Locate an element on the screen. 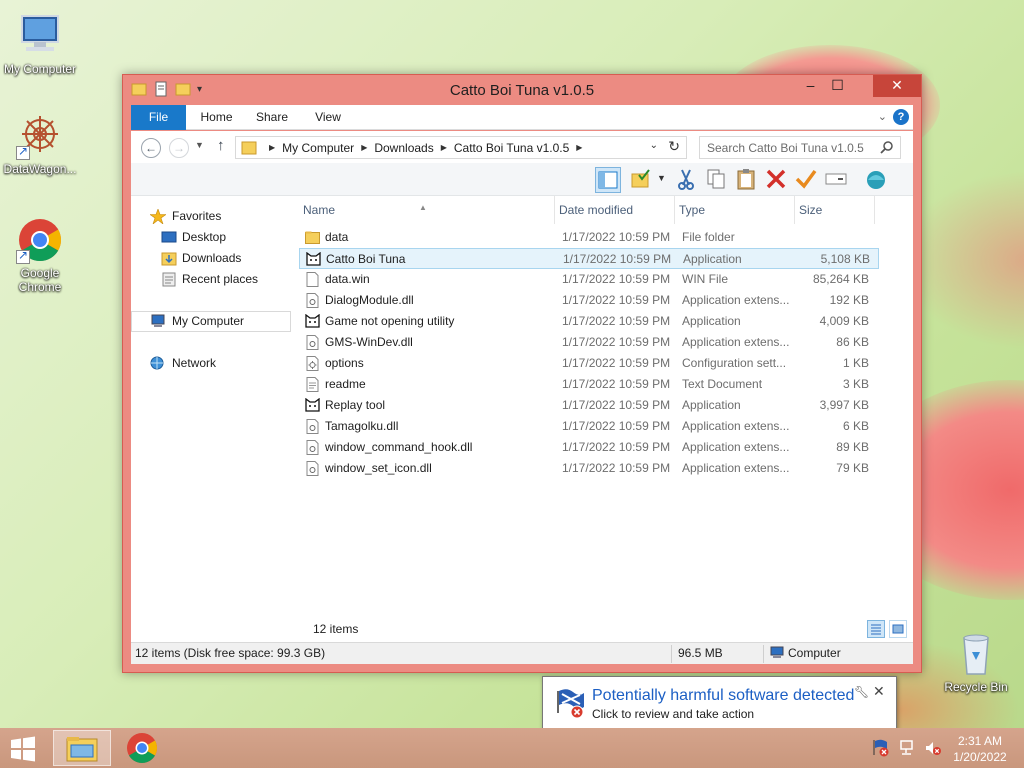 The width and height of the screenshot is (1024, 768). system-tray is located at coordinates (907, 748).